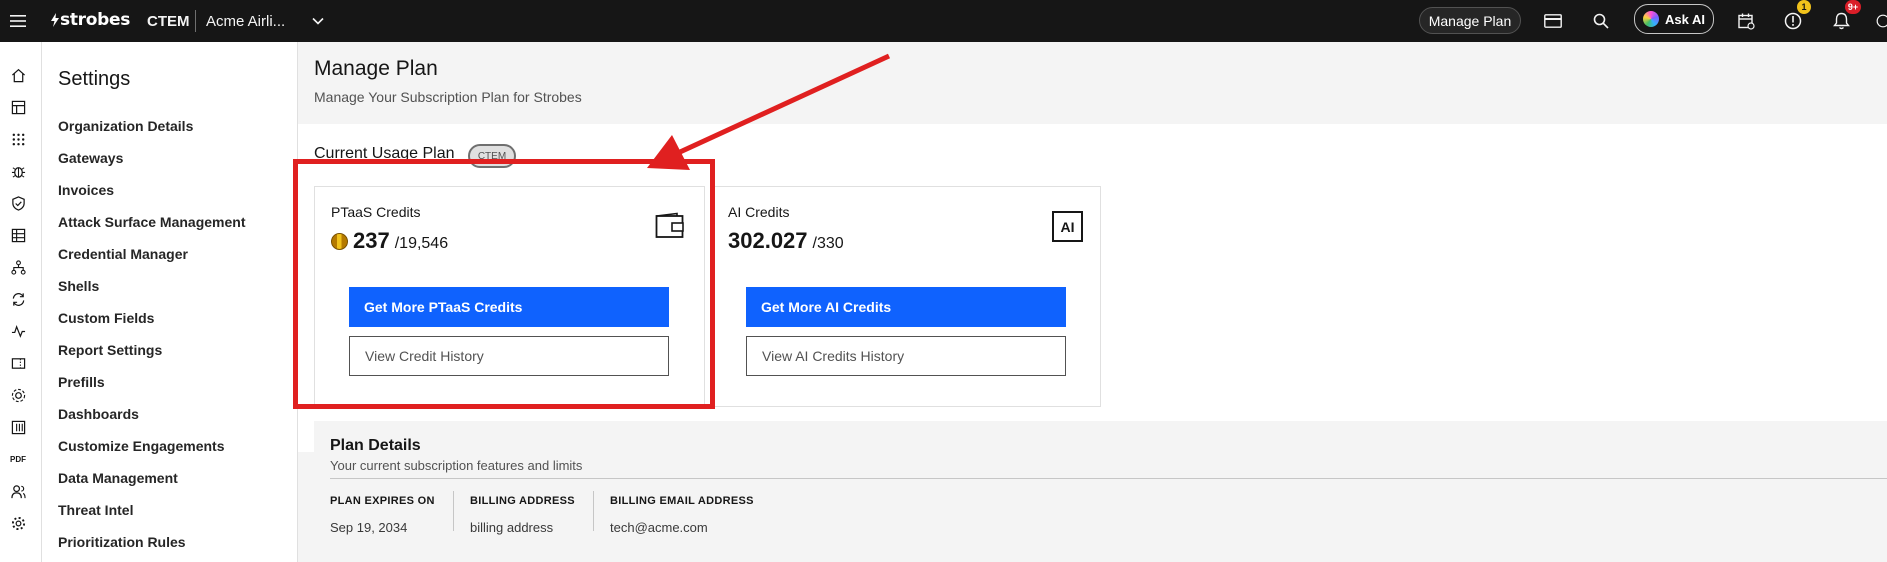 This screenshot has width=1887, height=562. Describe the element at coordinates (18, 299) in the screenshot. I see `sync-settings-icon` at that location.